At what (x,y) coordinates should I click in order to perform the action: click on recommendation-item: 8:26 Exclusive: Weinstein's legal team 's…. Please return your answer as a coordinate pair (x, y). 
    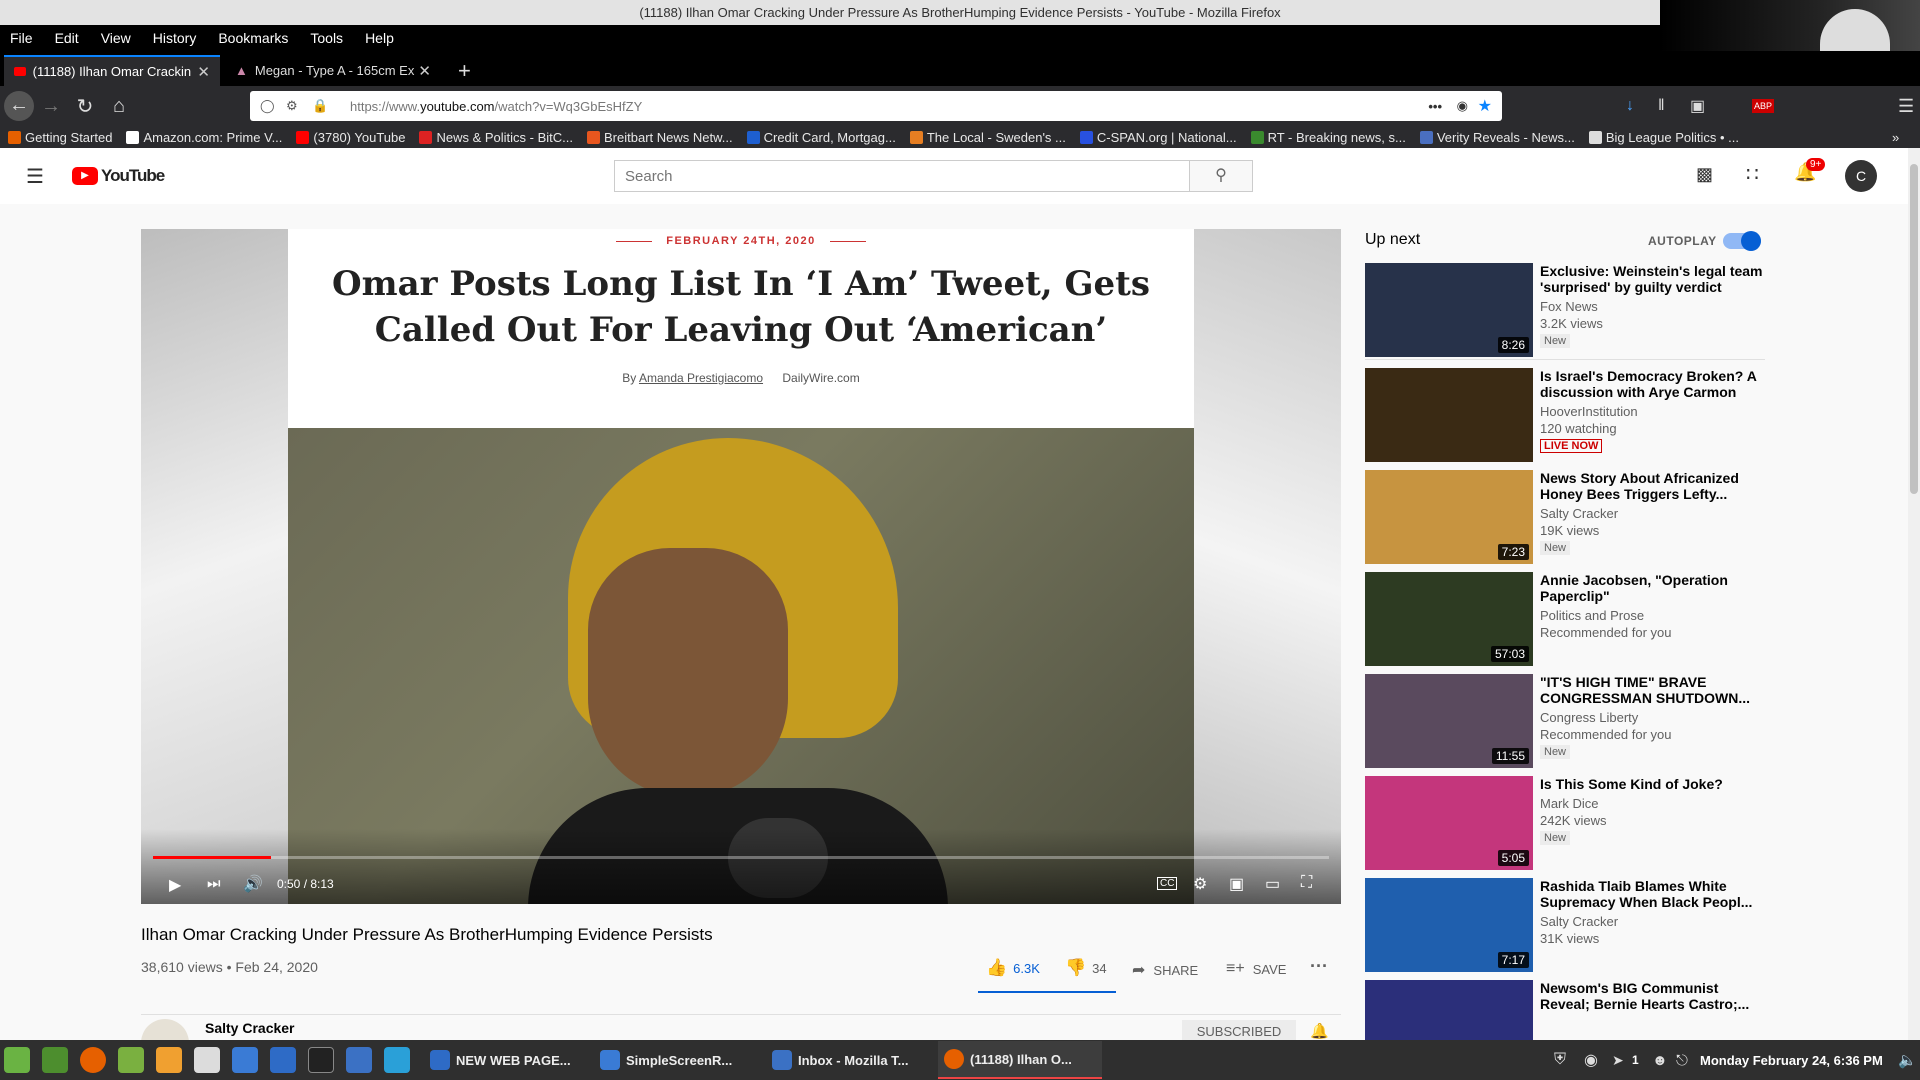
    Looking at the image, I should click on (1565, 311).